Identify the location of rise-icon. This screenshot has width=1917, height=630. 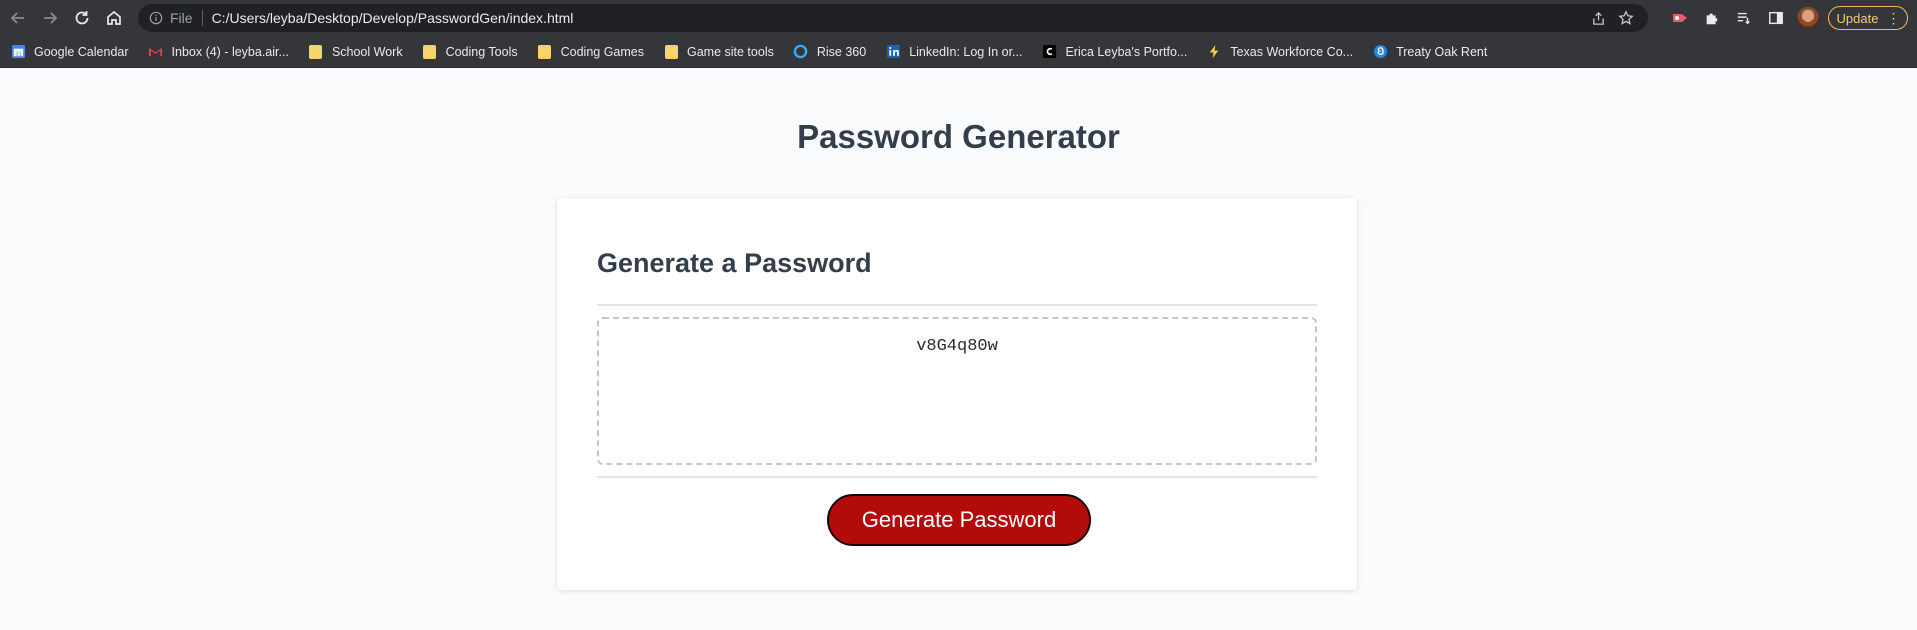
(801, 52).